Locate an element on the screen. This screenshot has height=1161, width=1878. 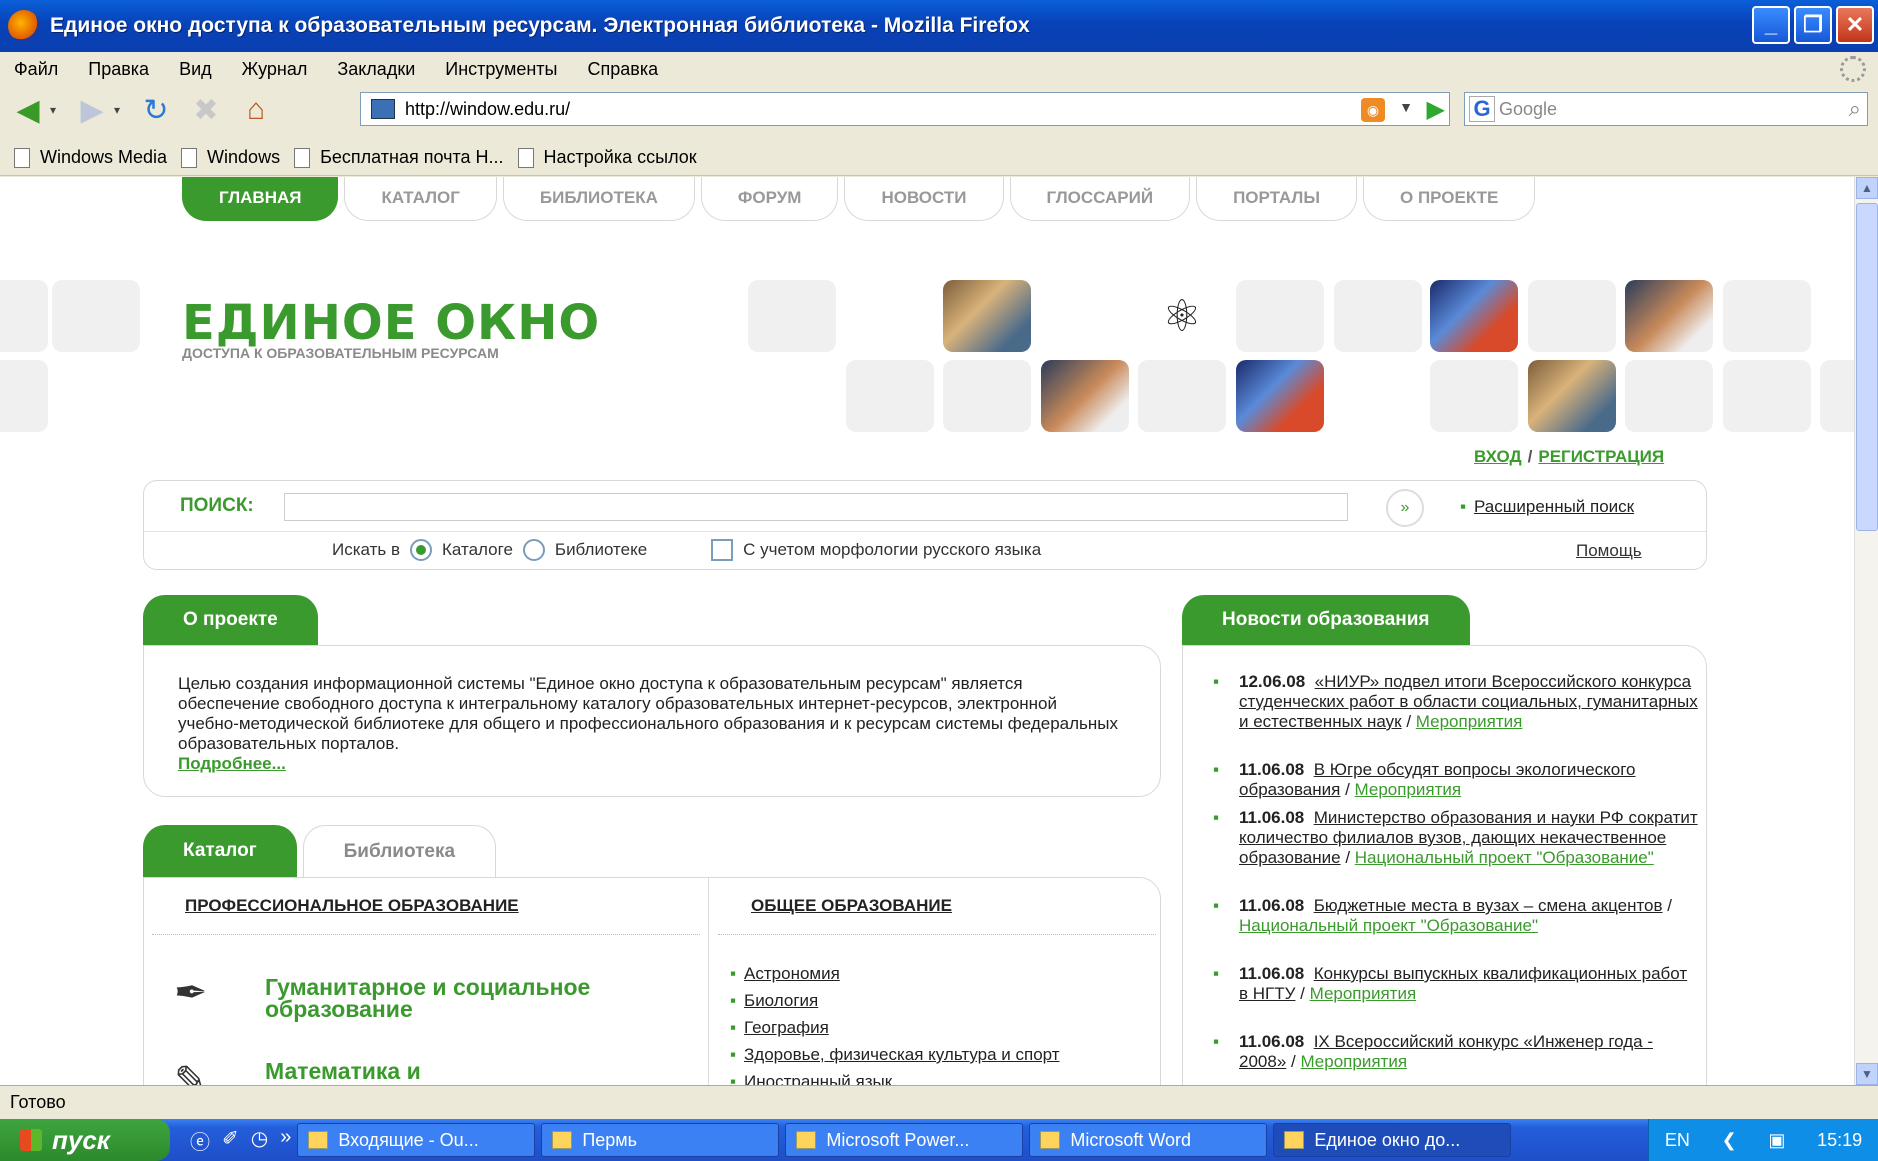
url-text: http://window.edu.ru/ is located at coordinates (487, 109).